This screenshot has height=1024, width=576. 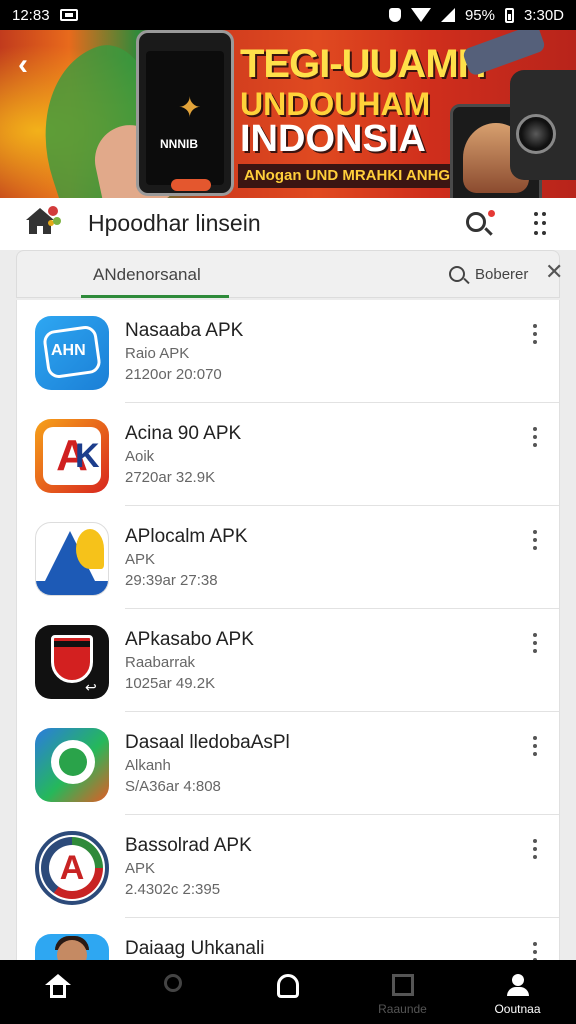 I want to click on shield-icon, so click(x=394, y=15).